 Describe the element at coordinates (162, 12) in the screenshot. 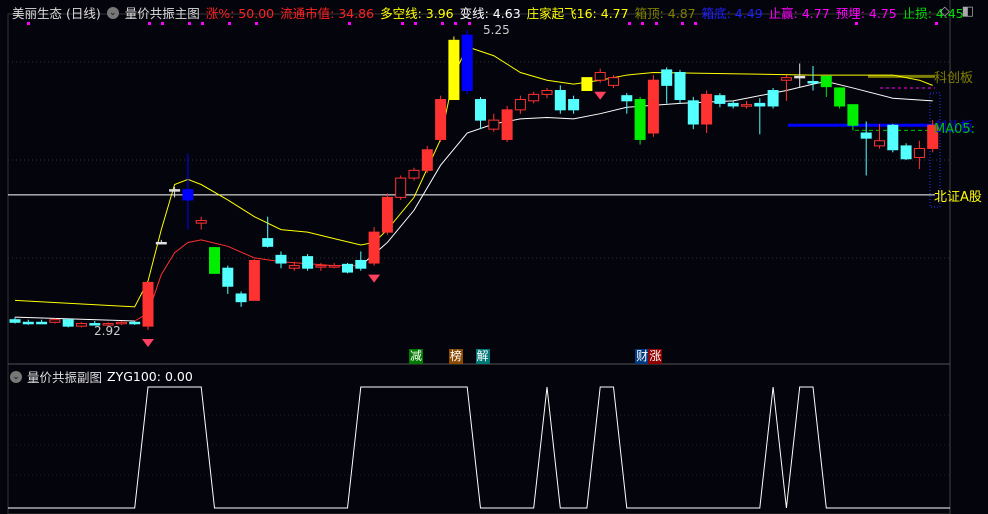

I see `indicator-name: 量价共振主图` at that location.